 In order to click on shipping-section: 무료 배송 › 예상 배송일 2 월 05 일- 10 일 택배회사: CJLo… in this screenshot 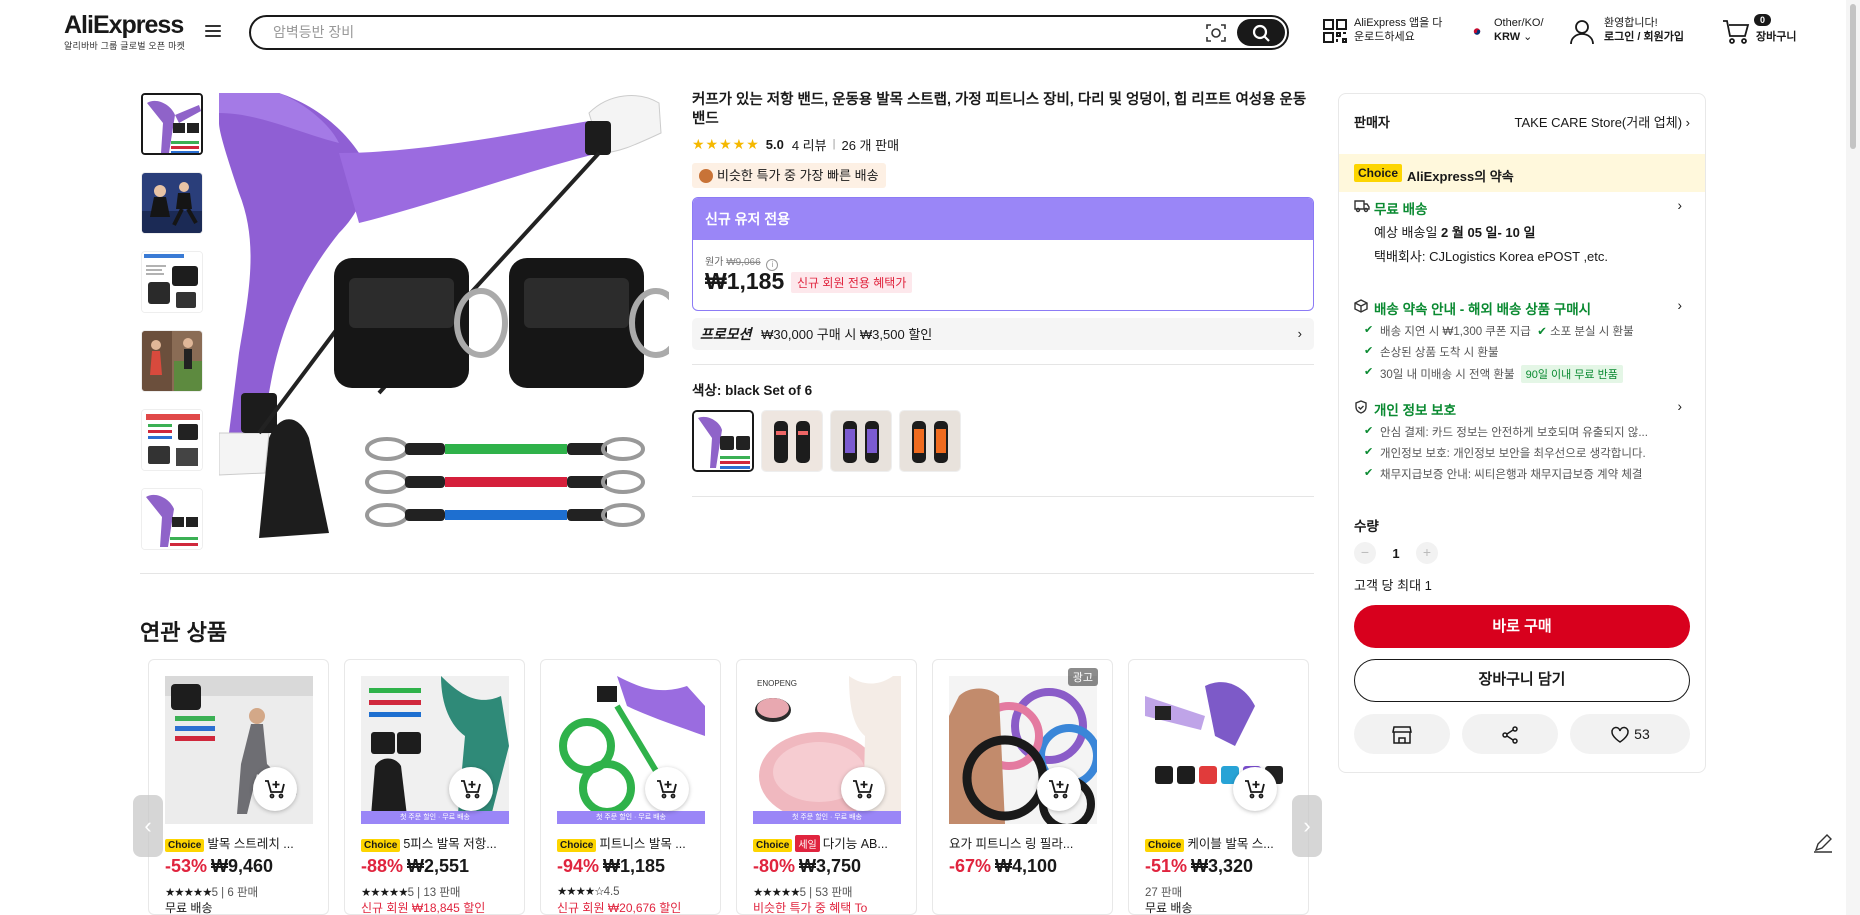, I will do `click(1522, 232)`.